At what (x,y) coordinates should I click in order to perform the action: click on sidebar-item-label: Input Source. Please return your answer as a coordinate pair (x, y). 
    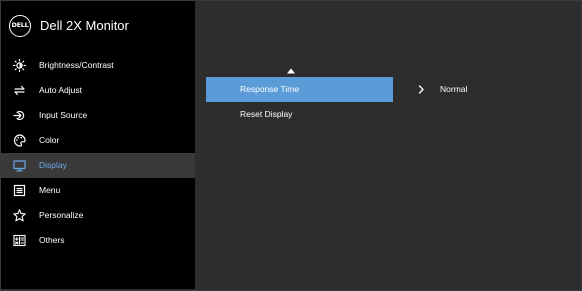
    Looking at the image, I should click on (63, 115).